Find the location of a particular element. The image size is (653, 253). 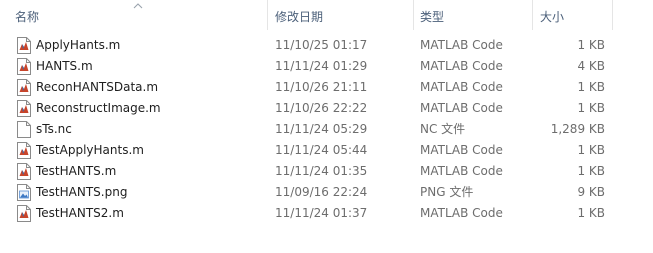

file-modified-date: 11/11/24 05:44 is located at coordinates (321, 150).